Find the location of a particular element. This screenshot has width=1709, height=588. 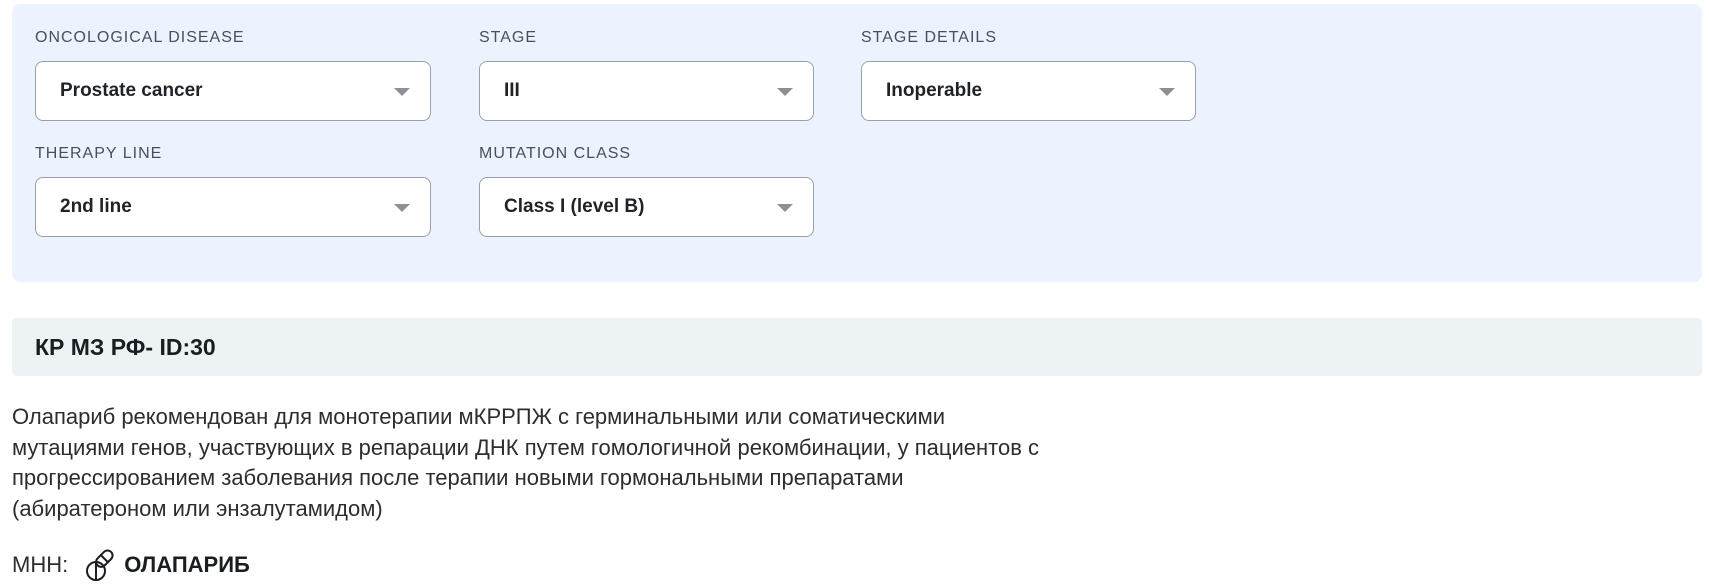

guideline-id: КР МЗ РФ- ID:30 is located at coordinates (125, 346).